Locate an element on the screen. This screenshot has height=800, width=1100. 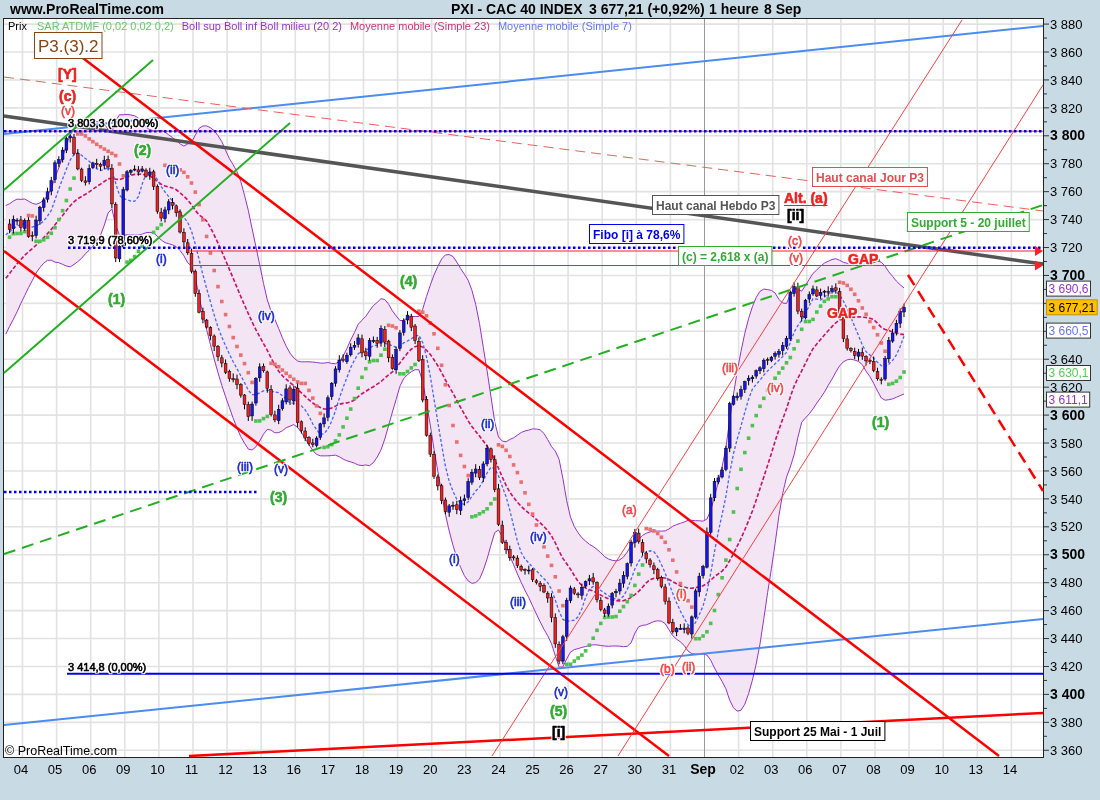
price-level-label: 3 414,8 (0,00%) is located at coordinates (107, 666).